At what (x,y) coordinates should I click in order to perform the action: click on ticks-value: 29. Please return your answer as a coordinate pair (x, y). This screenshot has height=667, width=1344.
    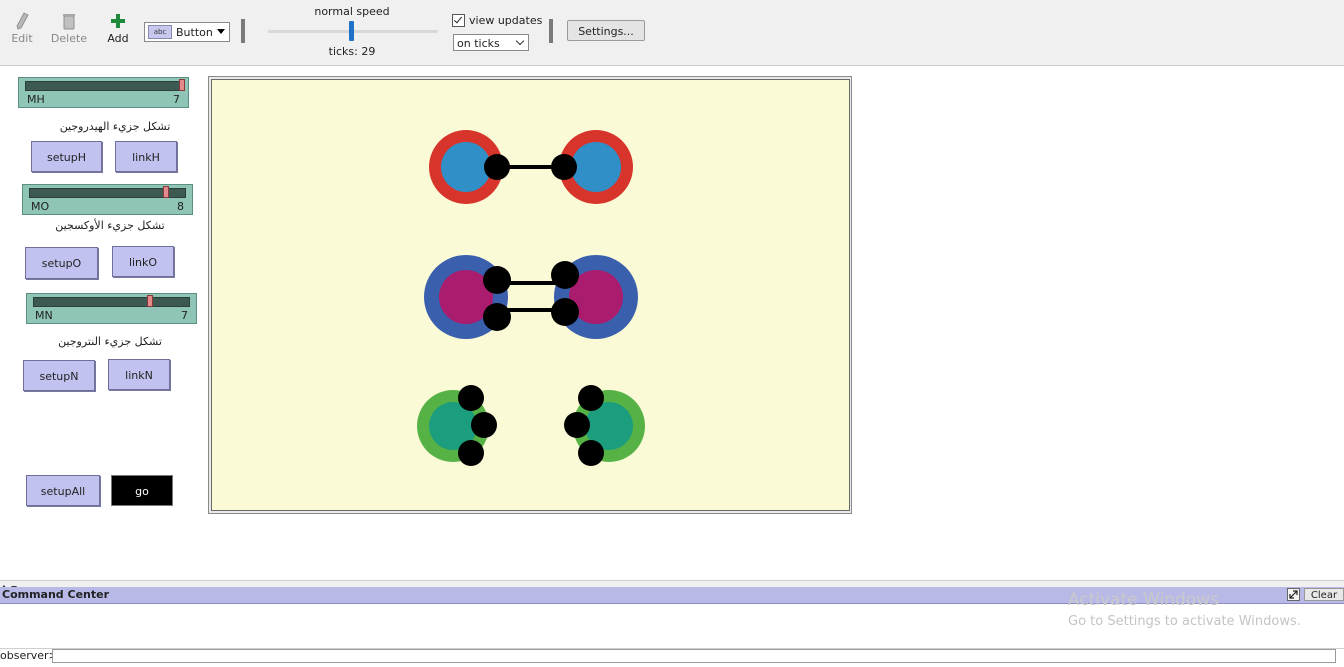
    Looking at the image, I should click on (368, 51).